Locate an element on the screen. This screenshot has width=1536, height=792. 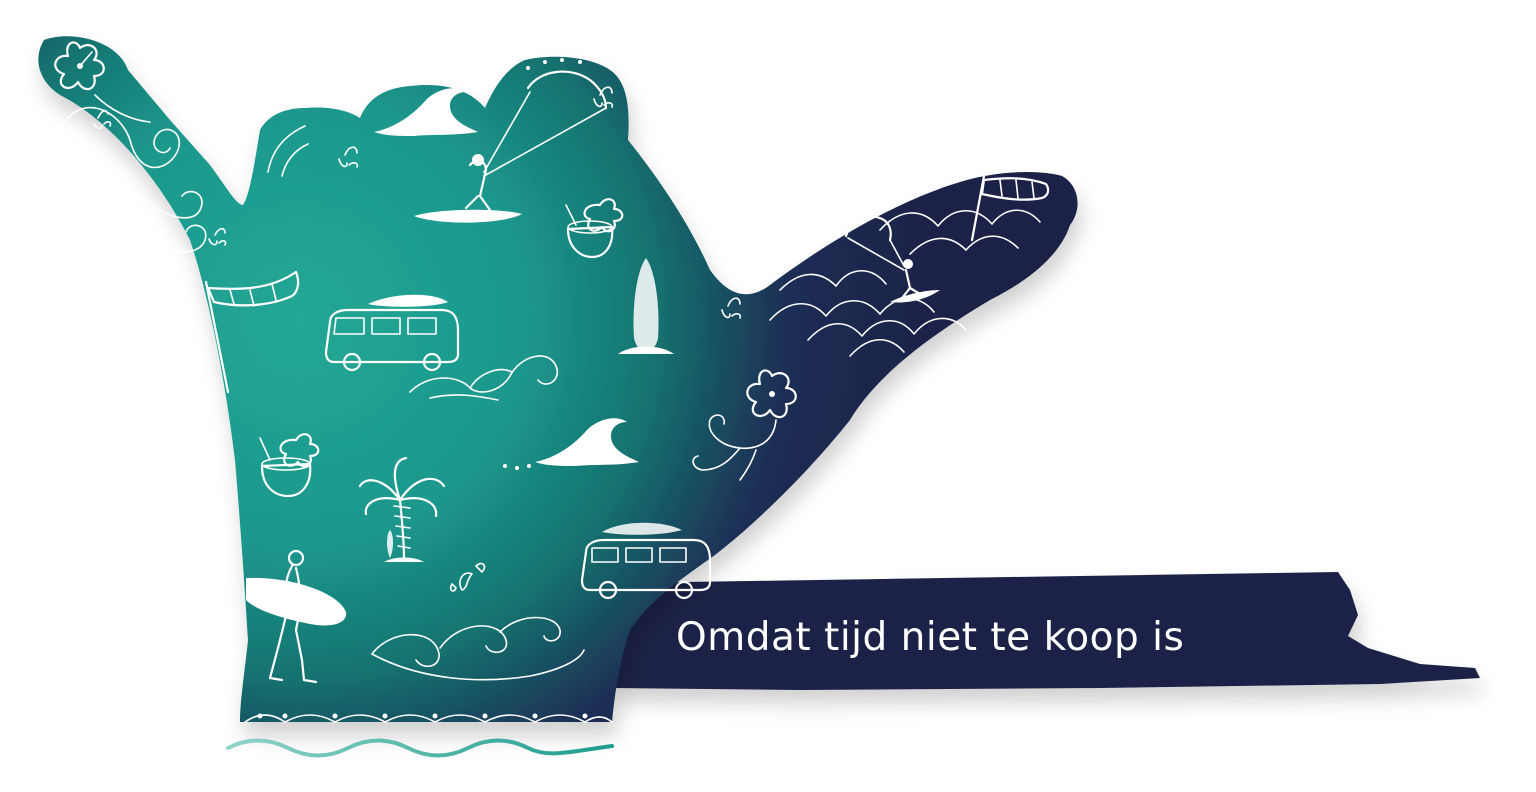
wave-underline-icon is located at coordinates (420, 748).